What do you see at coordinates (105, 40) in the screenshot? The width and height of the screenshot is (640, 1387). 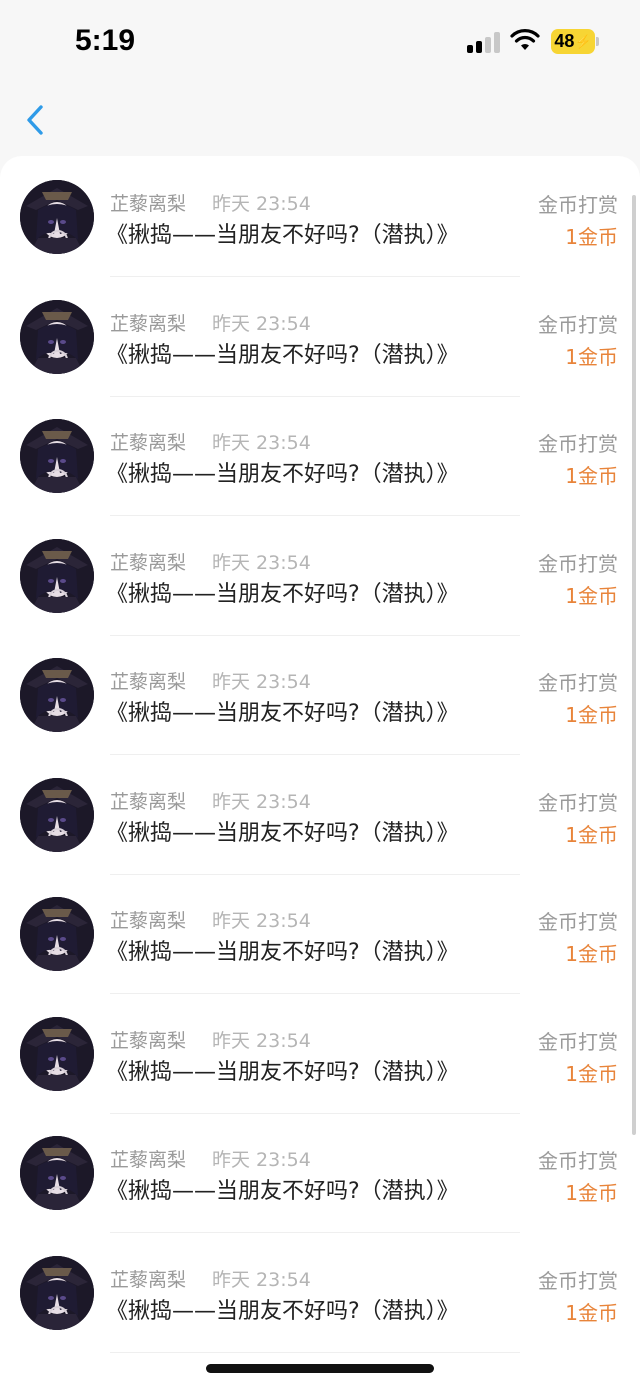 I see `status-time: 5:19` at bounding box center [105, 40].